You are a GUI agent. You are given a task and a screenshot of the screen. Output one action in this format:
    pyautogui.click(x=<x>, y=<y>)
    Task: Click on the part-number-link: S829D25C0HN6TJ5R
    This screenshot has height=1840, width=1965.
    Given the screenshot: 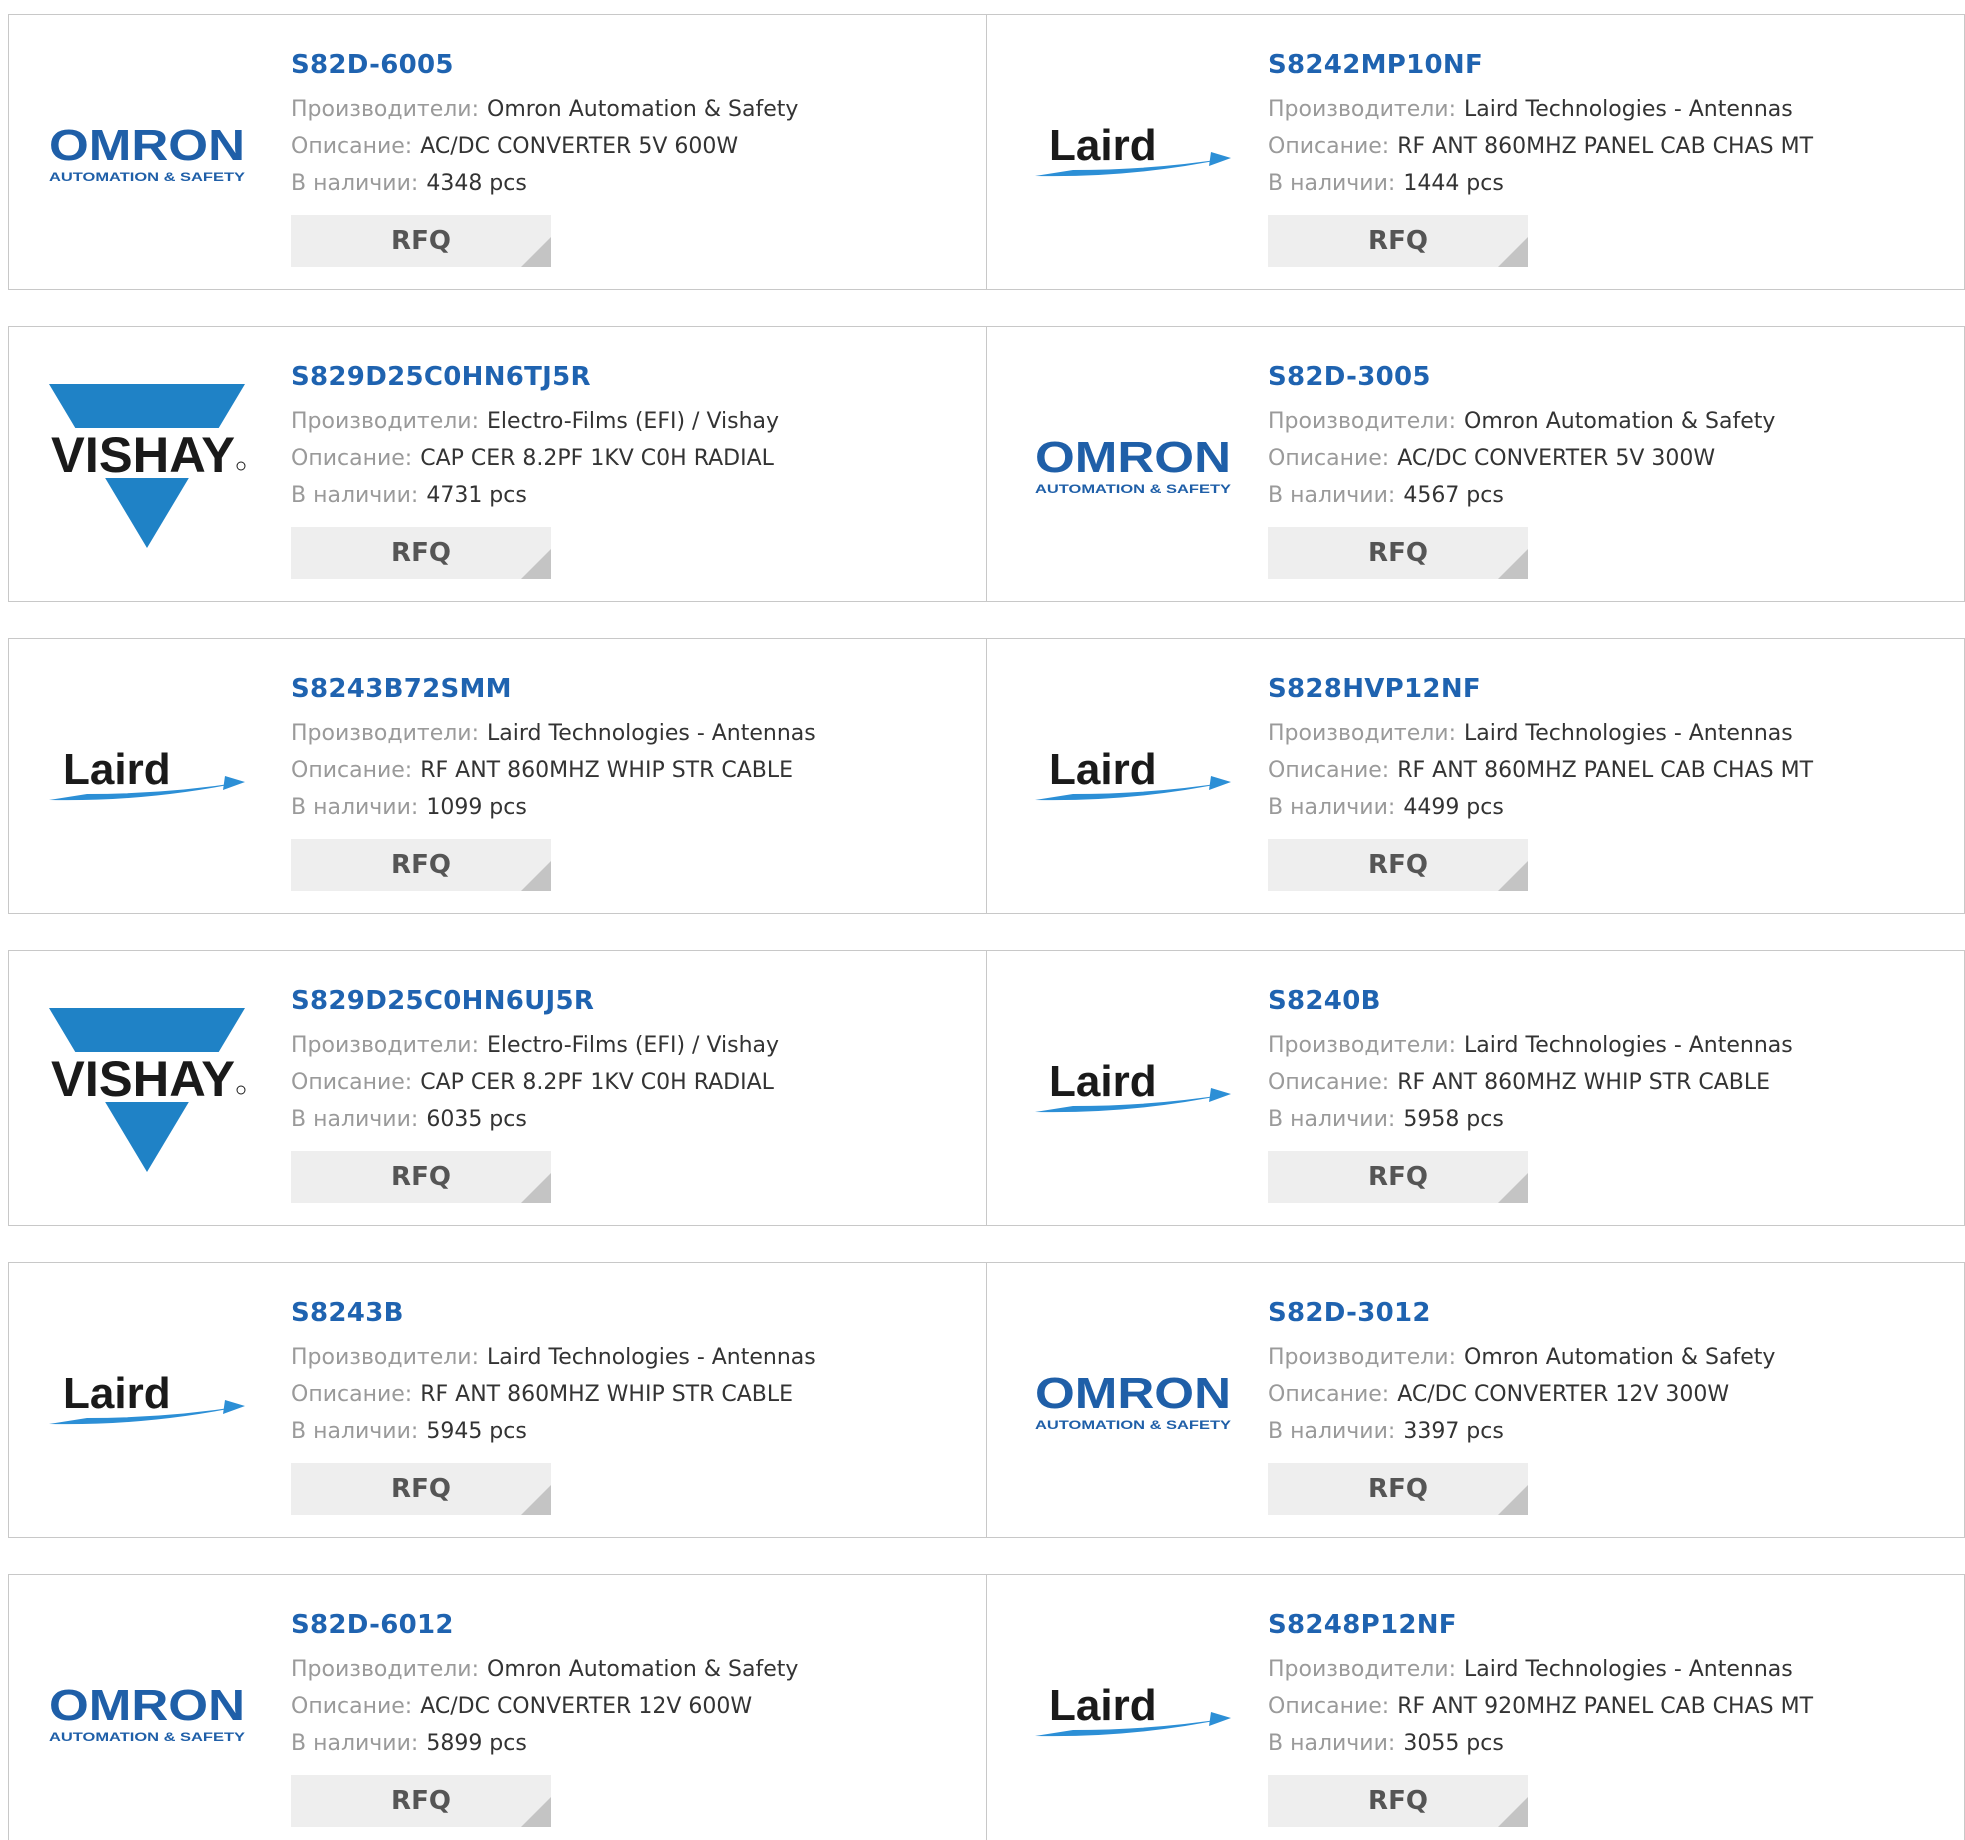 What is the action you would take?
    pyautogui.click(x=535, y=377)
    